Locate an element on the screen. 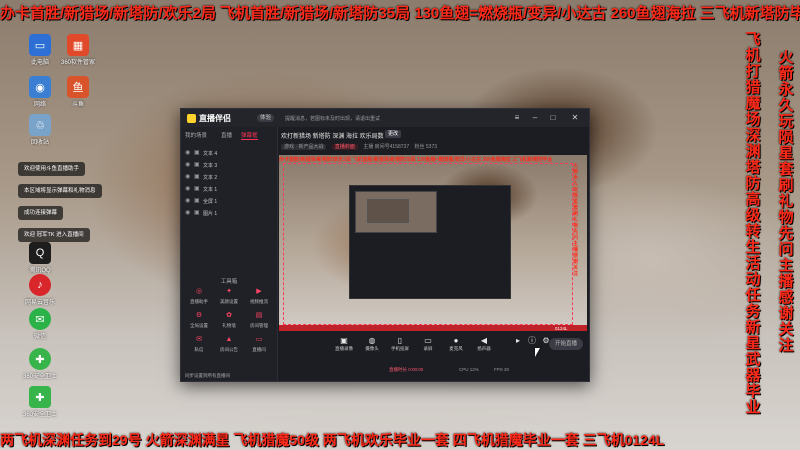 The height and width of the screenshot is (450, 800). follower-count: 粉丝 5373 is located at coordinates (426, 147).